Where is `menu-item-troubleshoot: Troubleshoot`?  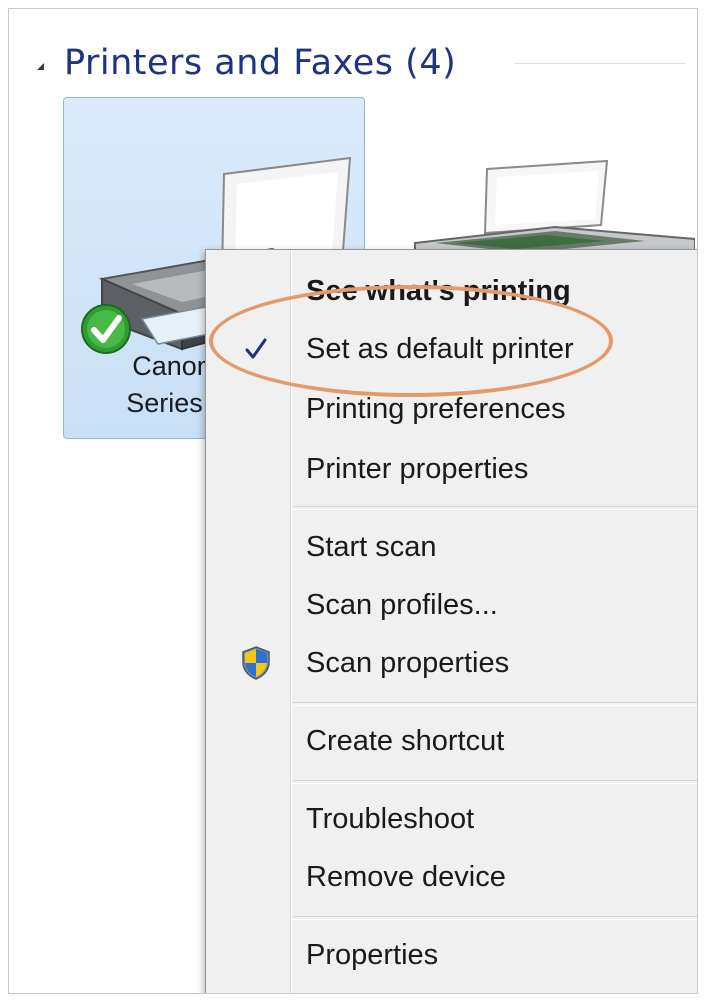
menu-item-troubleshoot: Troubleshoot is located at coordinates (451, 819).